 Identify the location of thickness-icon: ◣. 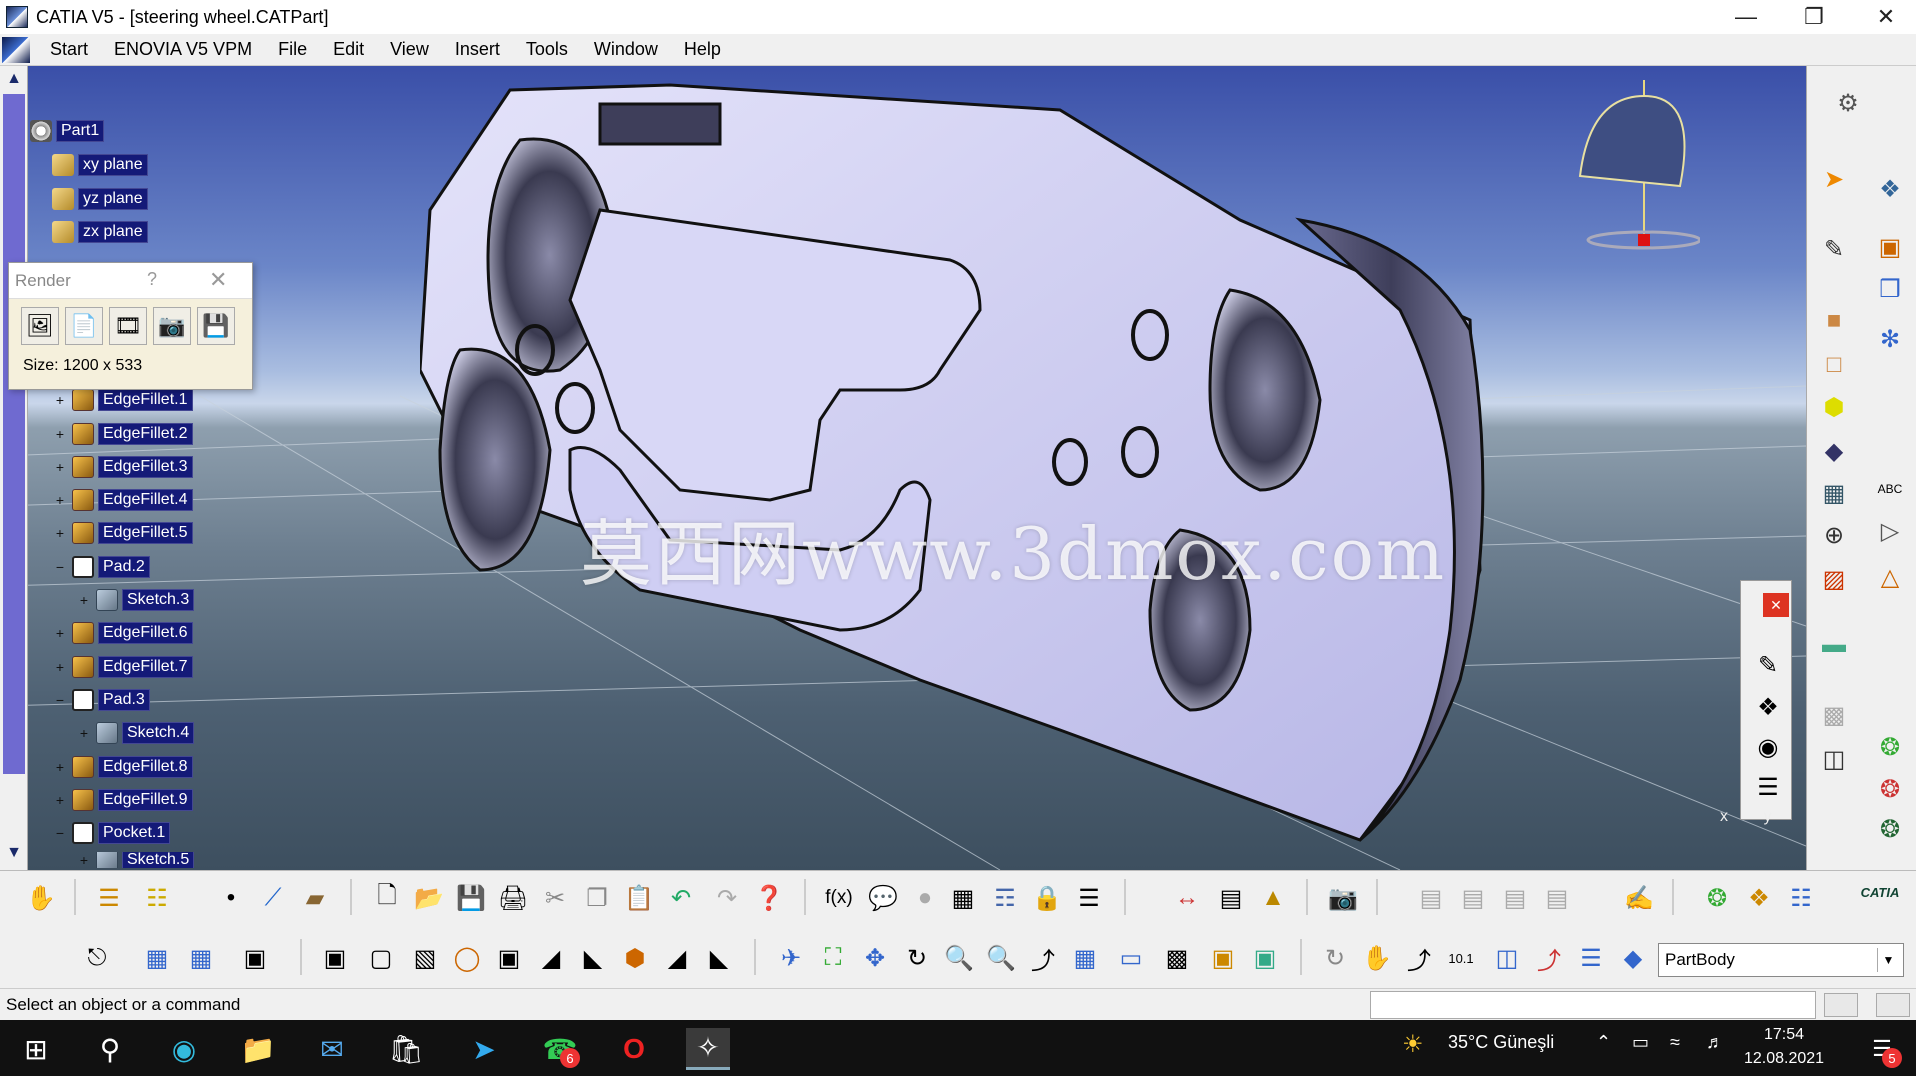
(719, 958).